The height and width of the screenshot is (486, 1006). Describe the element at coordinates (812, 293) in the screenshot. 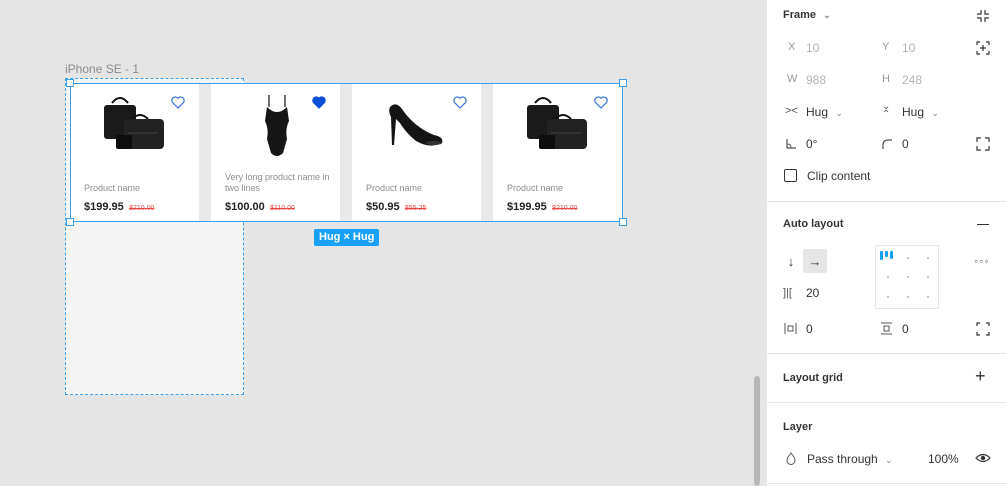

I see `spacing-input: 20` at that location.